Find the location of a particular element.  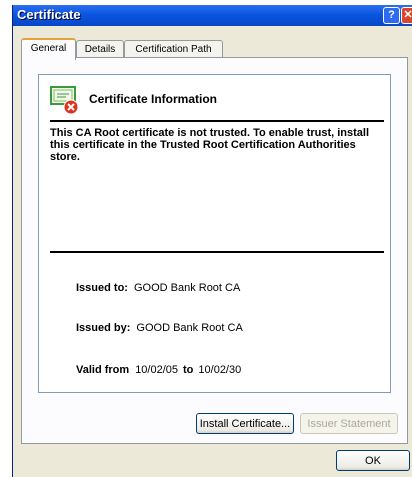

help-button: ? is located at coordinates (391, 15).